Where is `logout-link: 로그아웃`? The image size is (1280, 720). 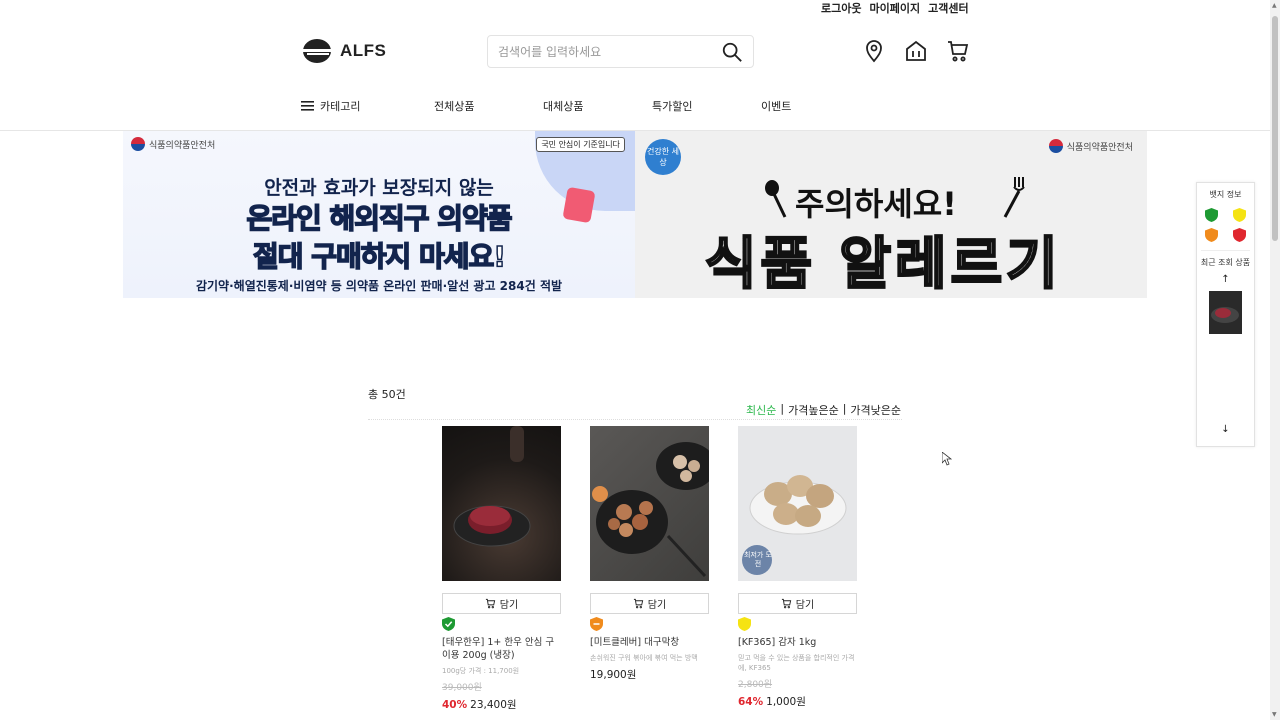
logout-link: 로그아웃 is located at coordinates (841, 8).